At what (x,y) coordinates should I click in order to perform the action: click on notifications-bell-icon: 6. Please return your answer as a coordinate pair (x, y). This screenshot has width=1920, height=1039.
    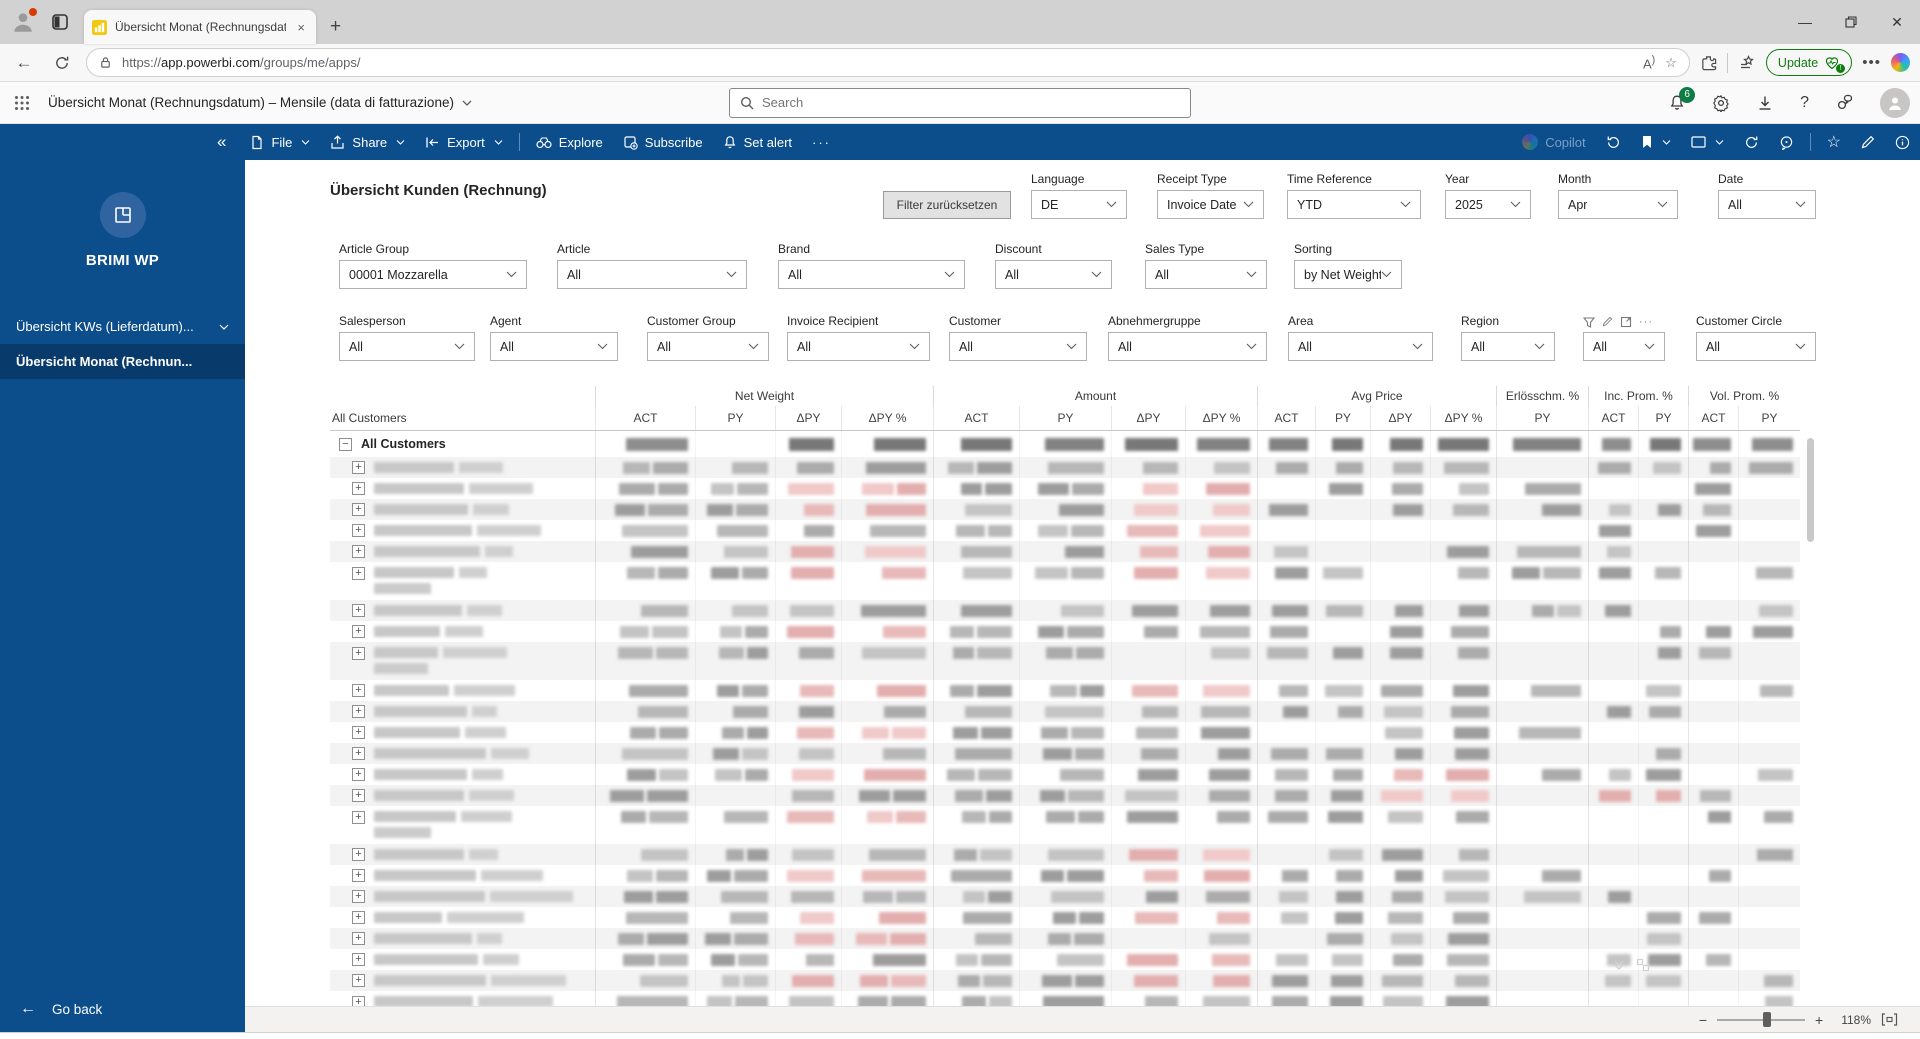
    Looking at the image, I should click on (1682, 99).